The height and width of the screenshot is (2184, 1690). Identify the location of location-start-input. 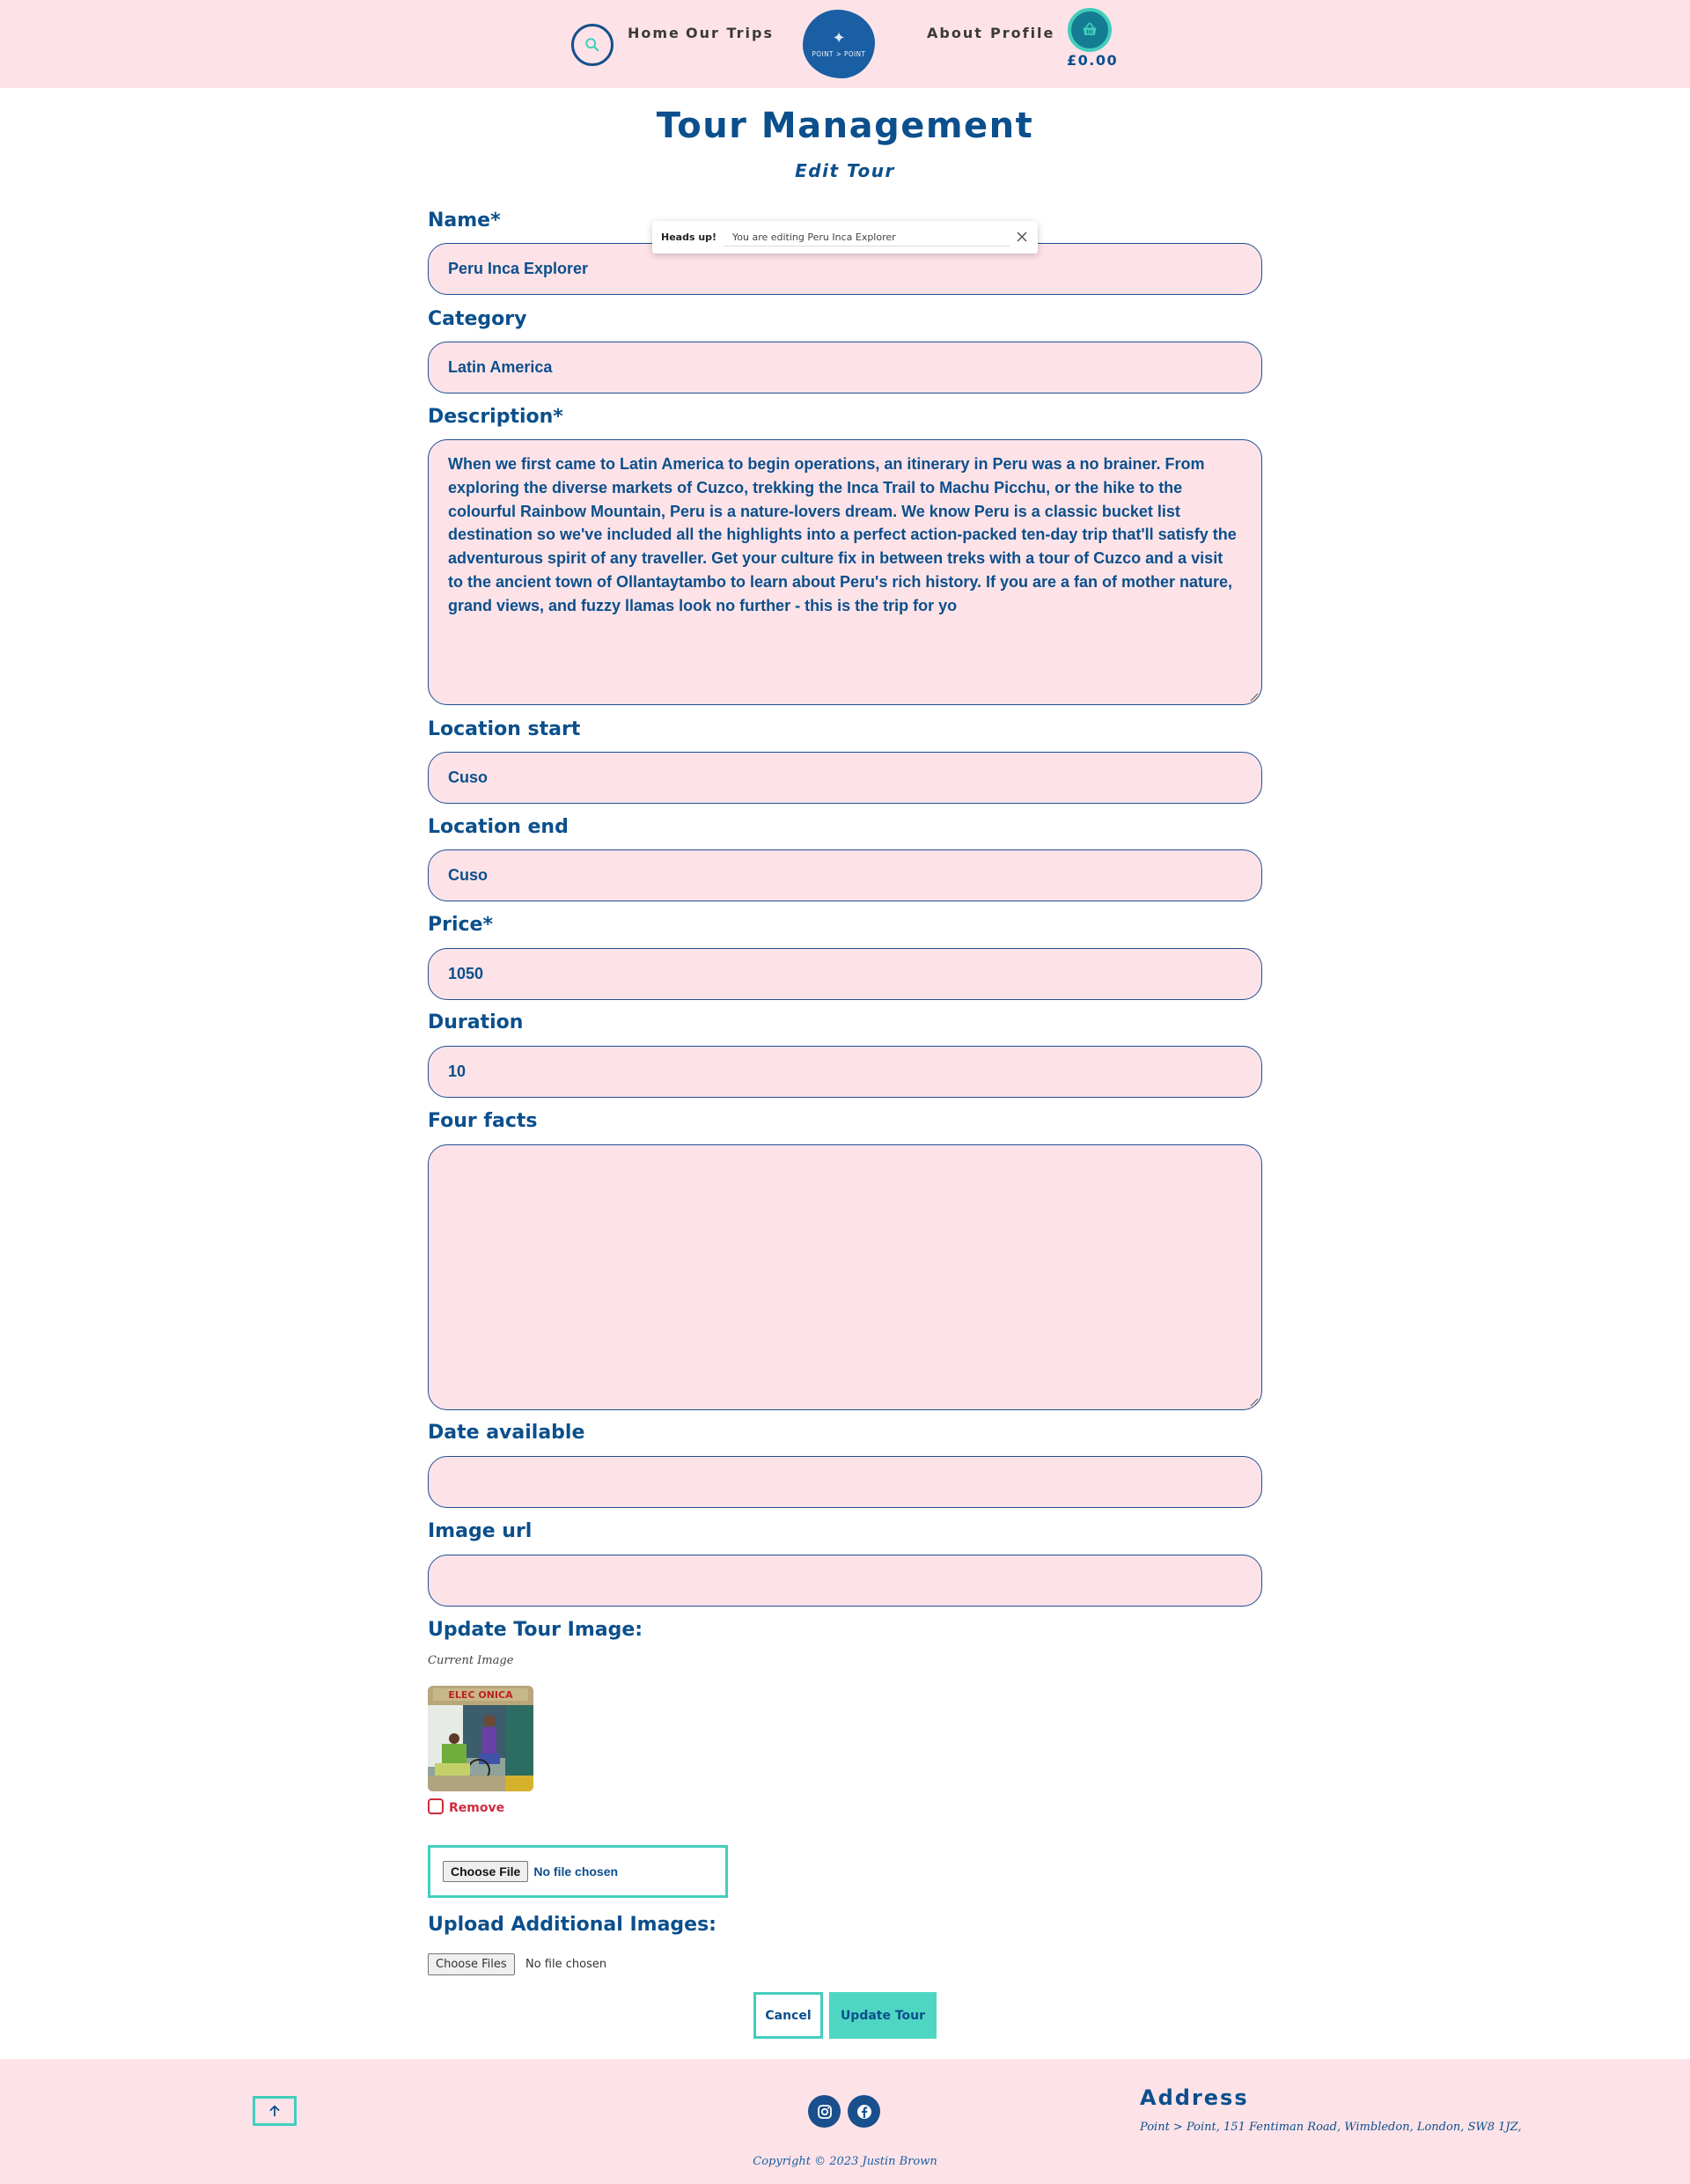
(845, 778).